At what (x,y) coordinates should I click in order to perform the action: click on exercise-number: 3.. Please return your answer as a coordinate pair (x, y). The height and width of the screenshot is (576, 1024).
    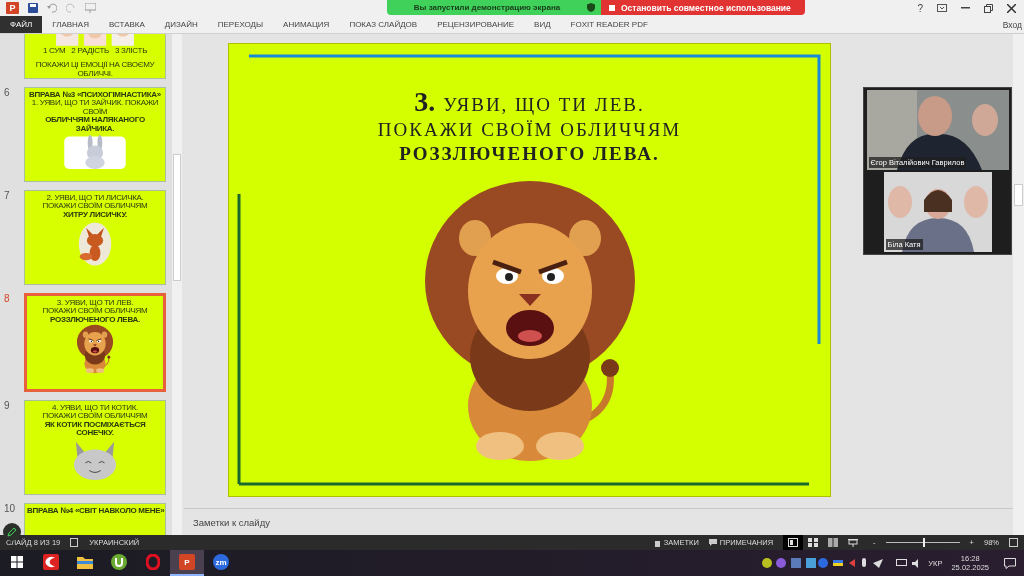
    Looking at the image, I should click on (425, 102).